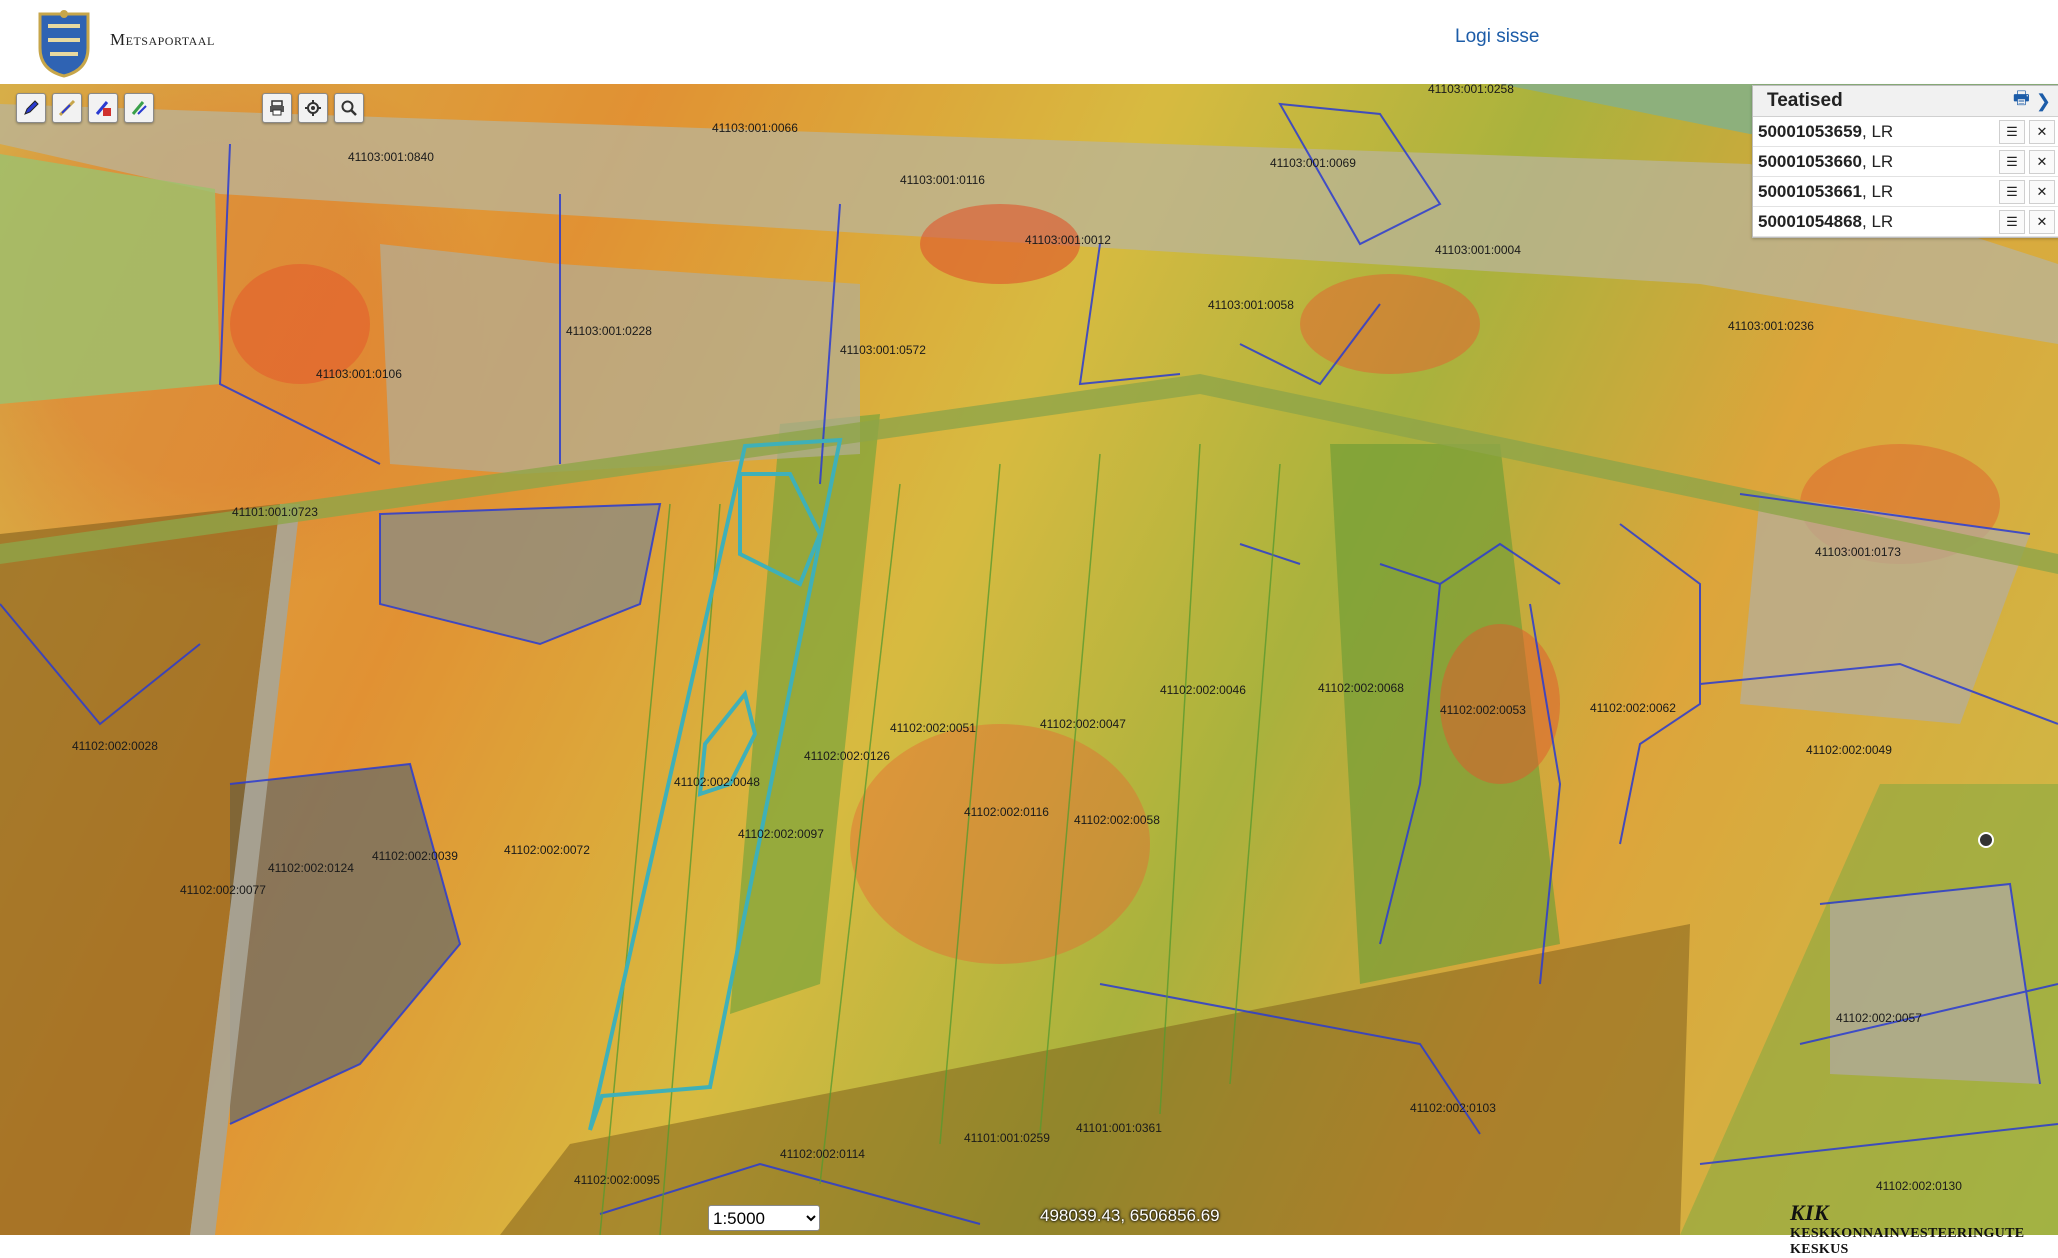  Describe the element at coordinates (1919, 1186) in the screenshot. I see `parcel-label: 41102:002:0130` at that location.